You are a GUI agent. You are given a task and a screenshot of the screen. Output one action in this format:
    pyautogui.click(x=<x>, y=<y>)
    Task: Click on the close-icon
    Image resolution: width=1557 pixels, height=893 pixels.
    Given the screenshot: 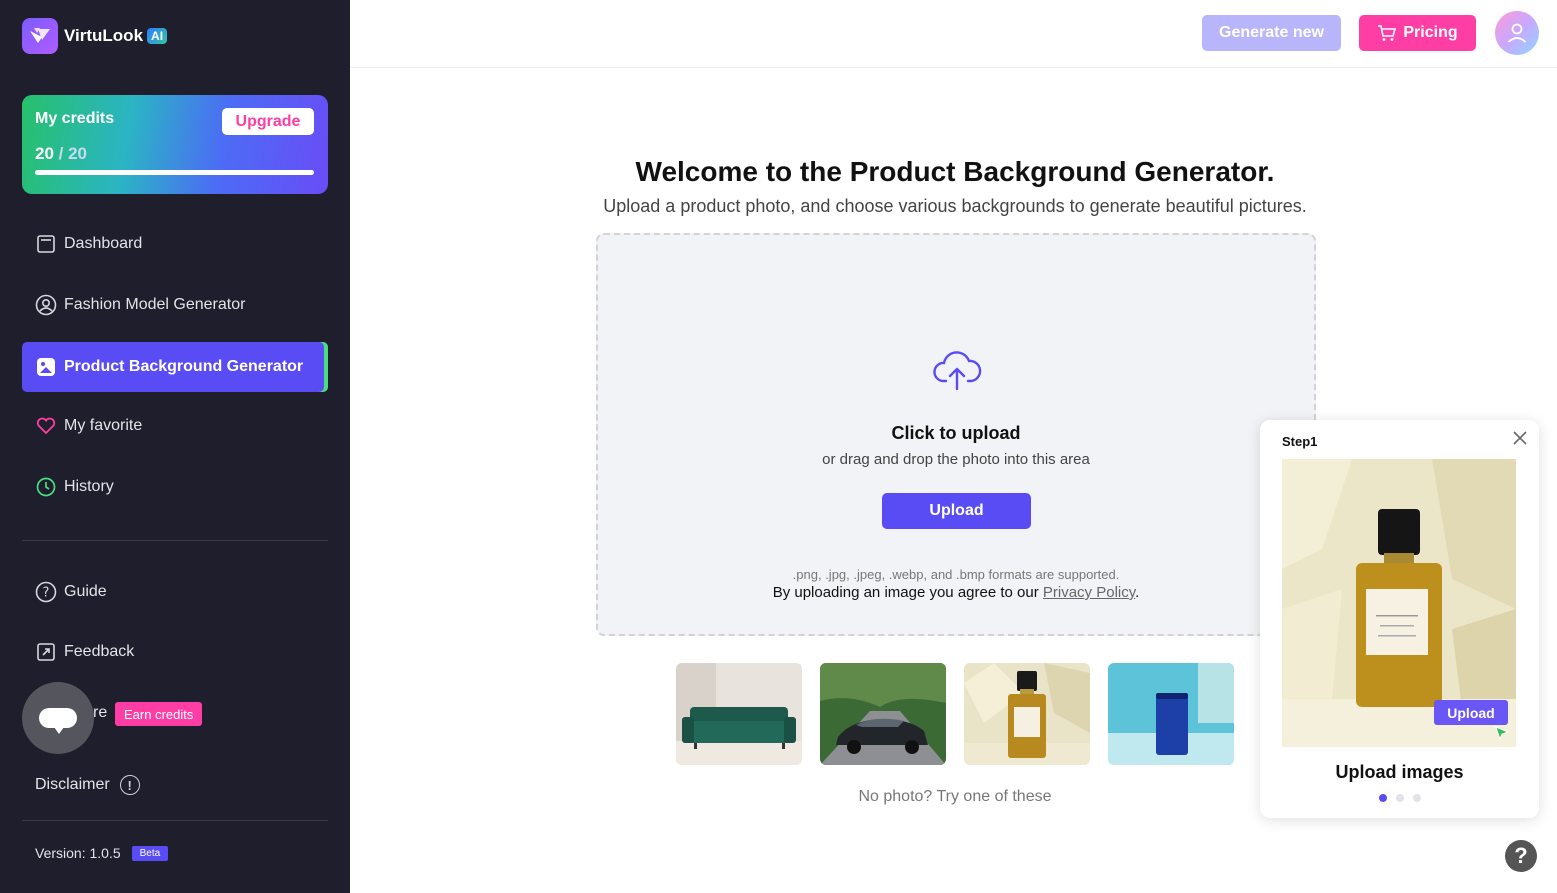 What is the action you would take?
    pyautogui.click(x=1520, y=438)
    